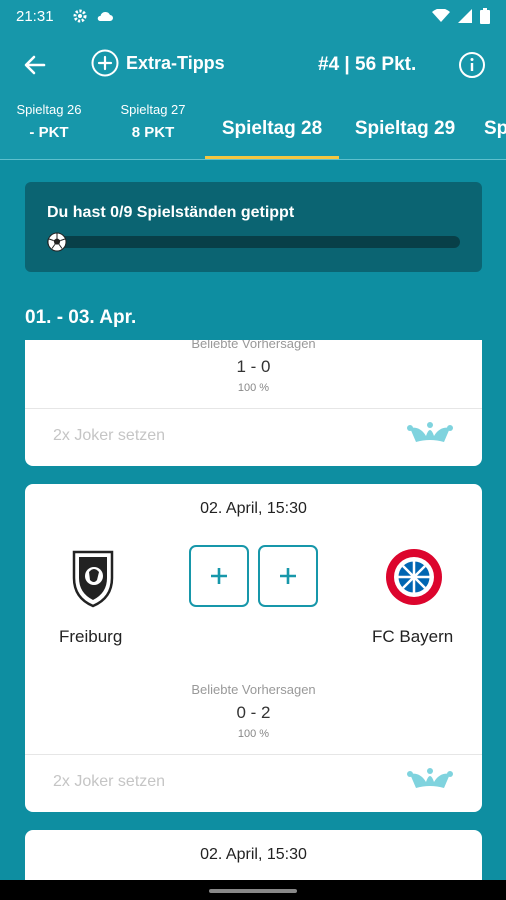 This screenshot has width=506, height=900. What do you see at coordinates (253, 366) in the screenshot?
I see `popular-score: 1 - 0` at bounding box center [253, 366].